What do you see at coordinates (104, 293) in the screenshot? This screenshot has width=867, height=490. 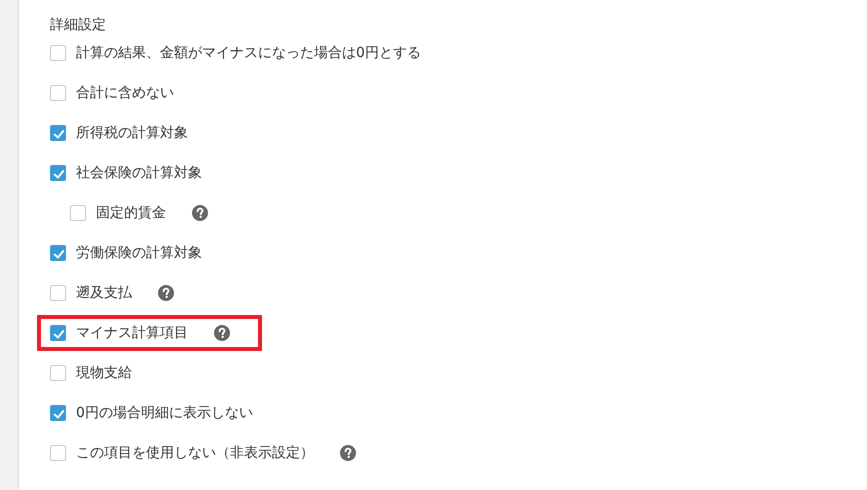 I see `checkbox-label: 遡及支払` at bounding box center [104, 293].